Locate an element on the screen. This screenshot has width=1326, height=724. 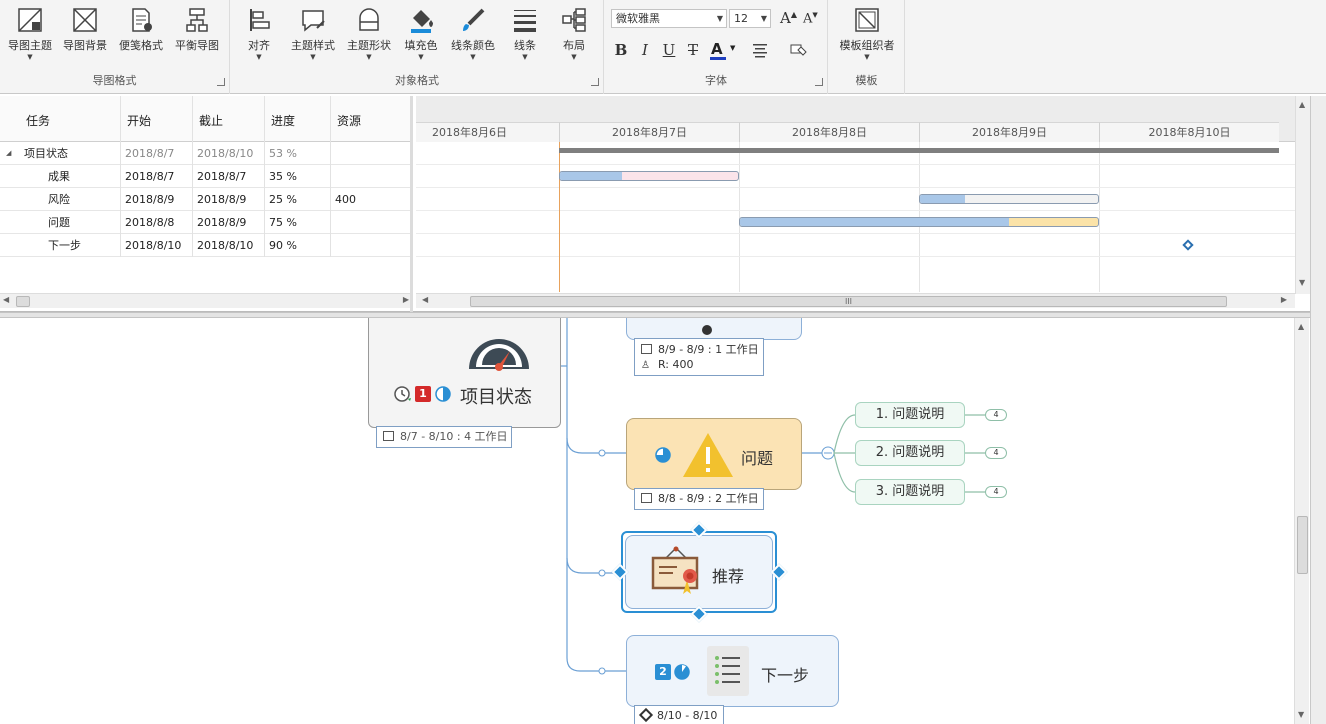
fill-color-button: 填充色 ▼ is located at coordinates (421, 36).